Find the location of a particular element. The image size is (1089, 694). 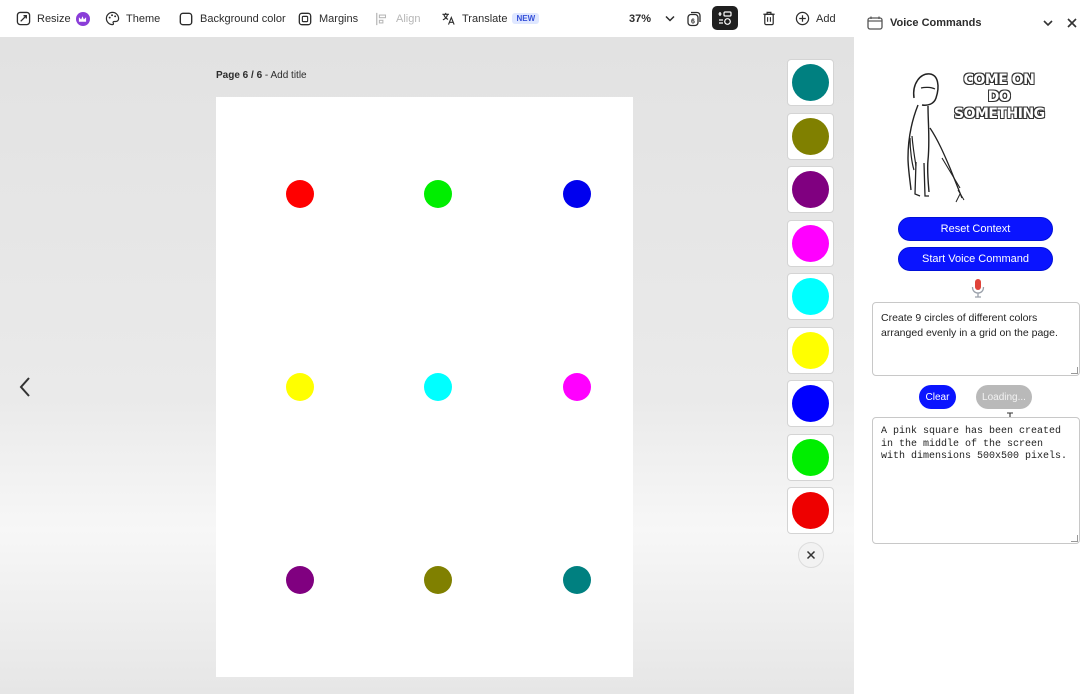

close-swatches-button is located at coordinates (811, 555).